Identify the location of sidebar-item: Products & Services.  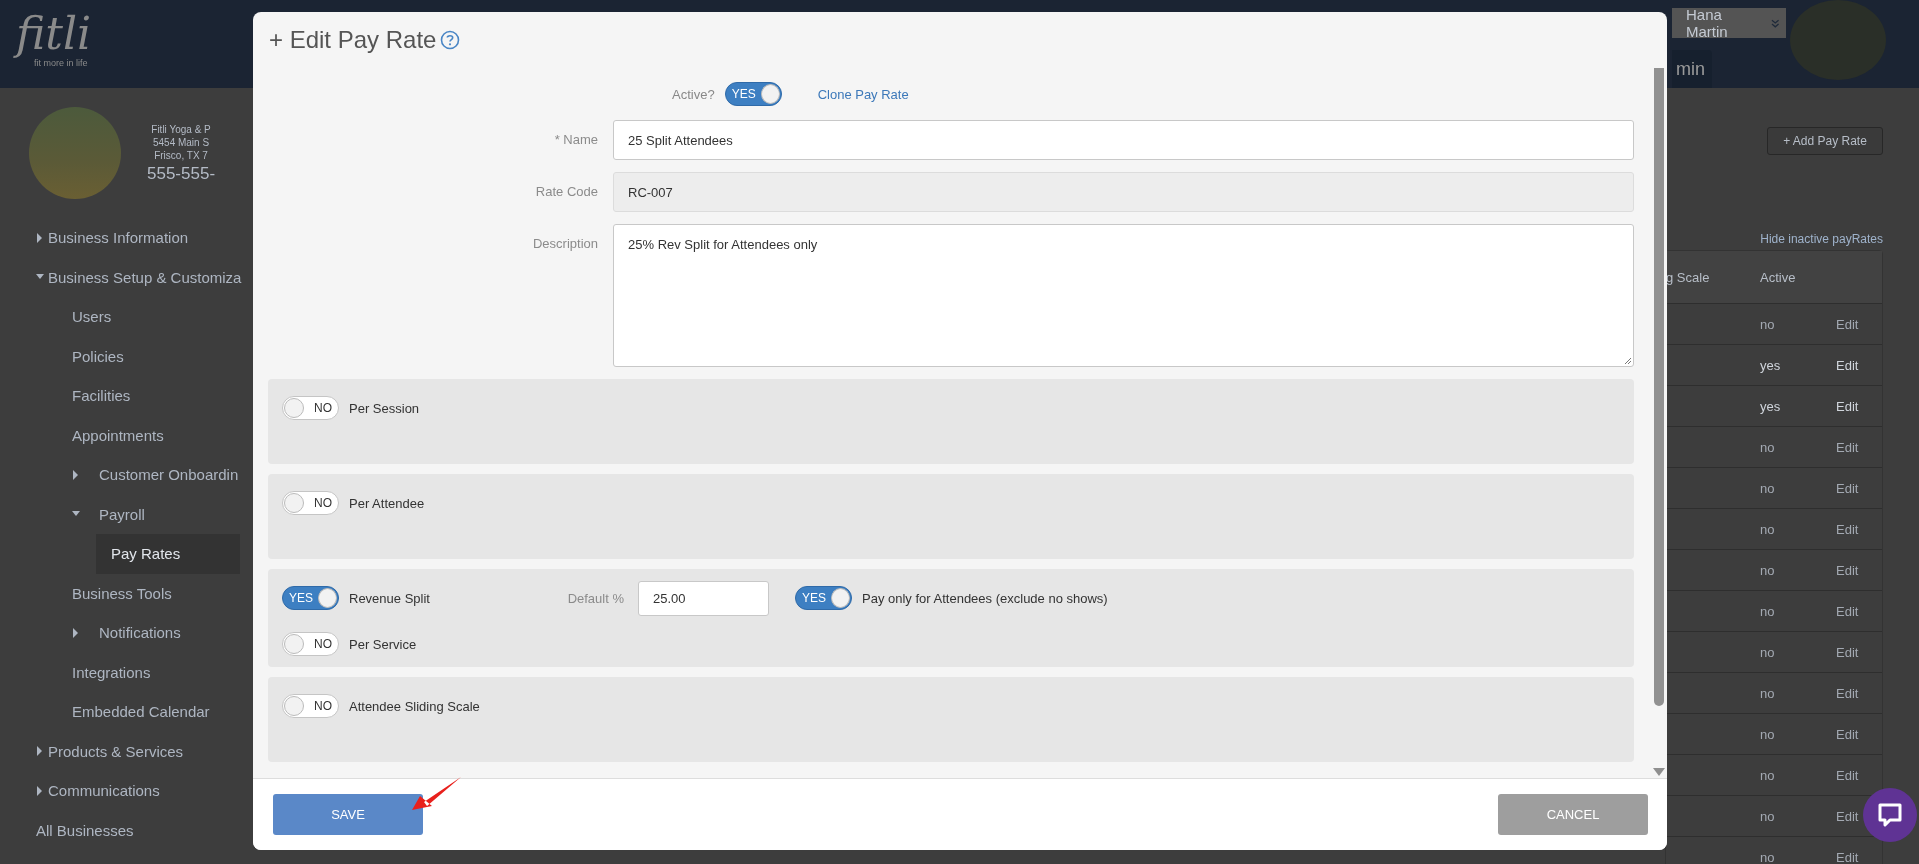
(92, 751).